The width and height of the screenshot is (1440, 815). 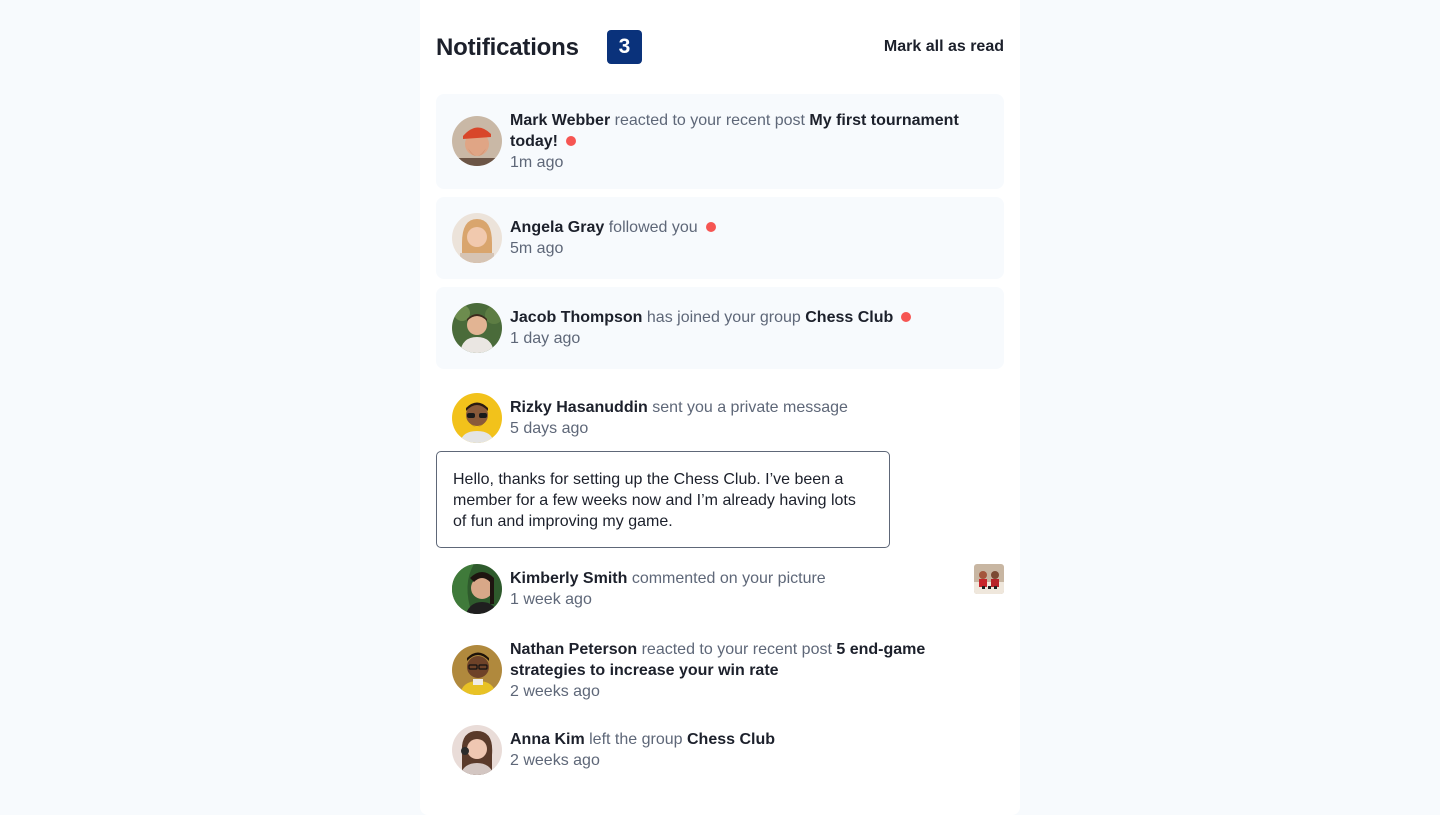 What do you see at coordinates (653, 227) in the screenshot?
I see `notification-action: followed you` at bounding box center [653, 227].